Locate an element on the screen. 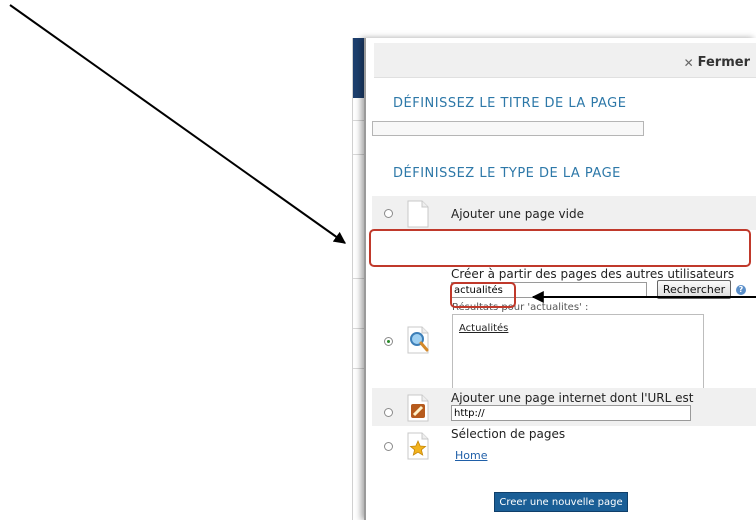 The image size is (756, 520). highlight-box-from-users is located at coordinates (560, 248).